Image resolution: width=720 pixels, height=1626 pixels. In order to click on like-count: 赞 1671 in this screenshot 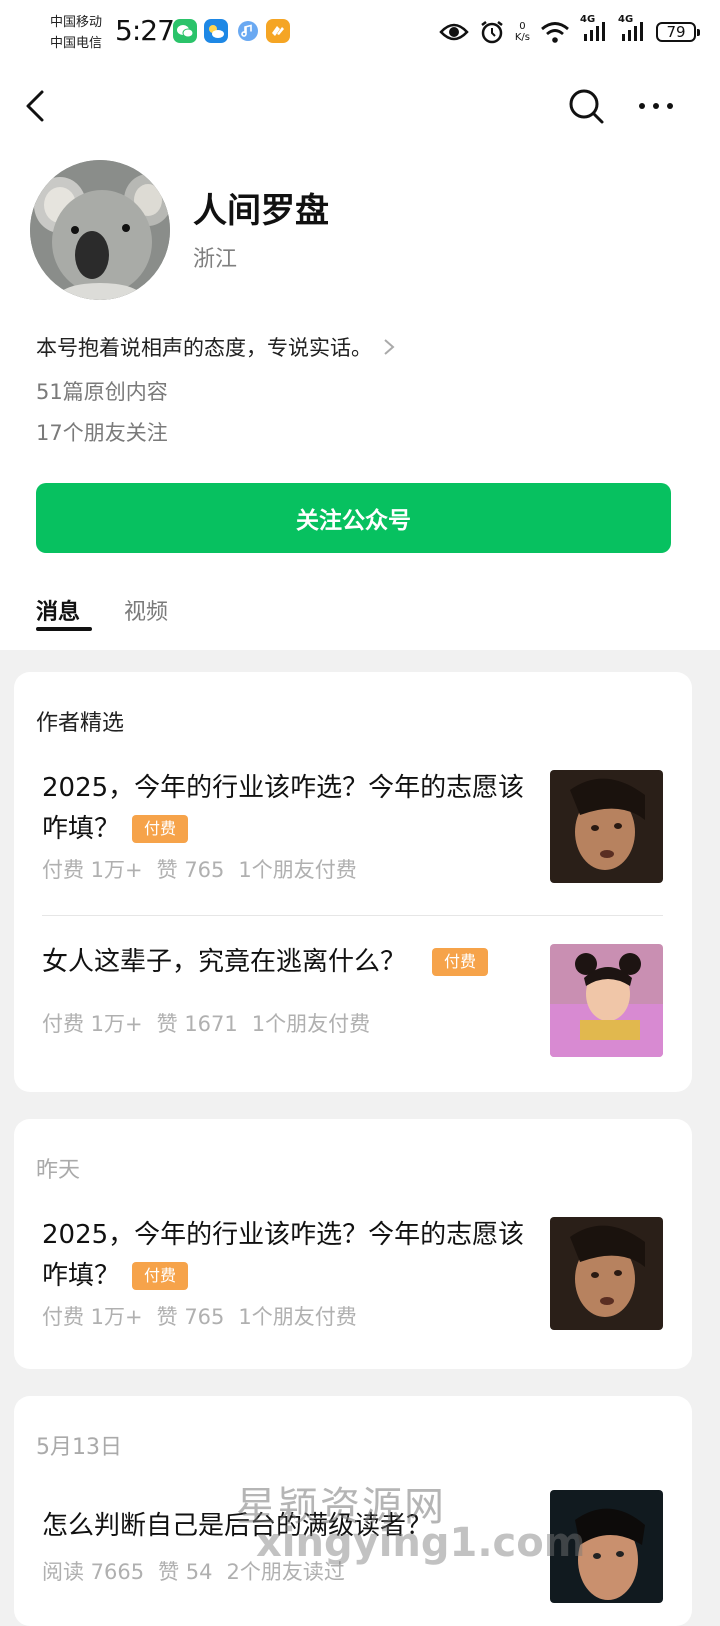, I will do `click(197, 1024)`.